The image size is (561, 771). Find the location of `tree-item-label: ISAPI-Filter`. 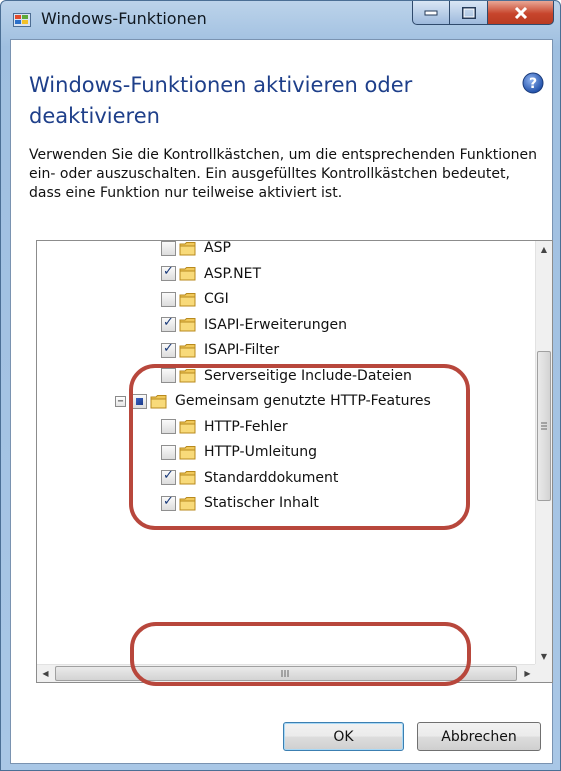

tree-item-label: ISAPI-Filter is located at coordinates (242, 350).